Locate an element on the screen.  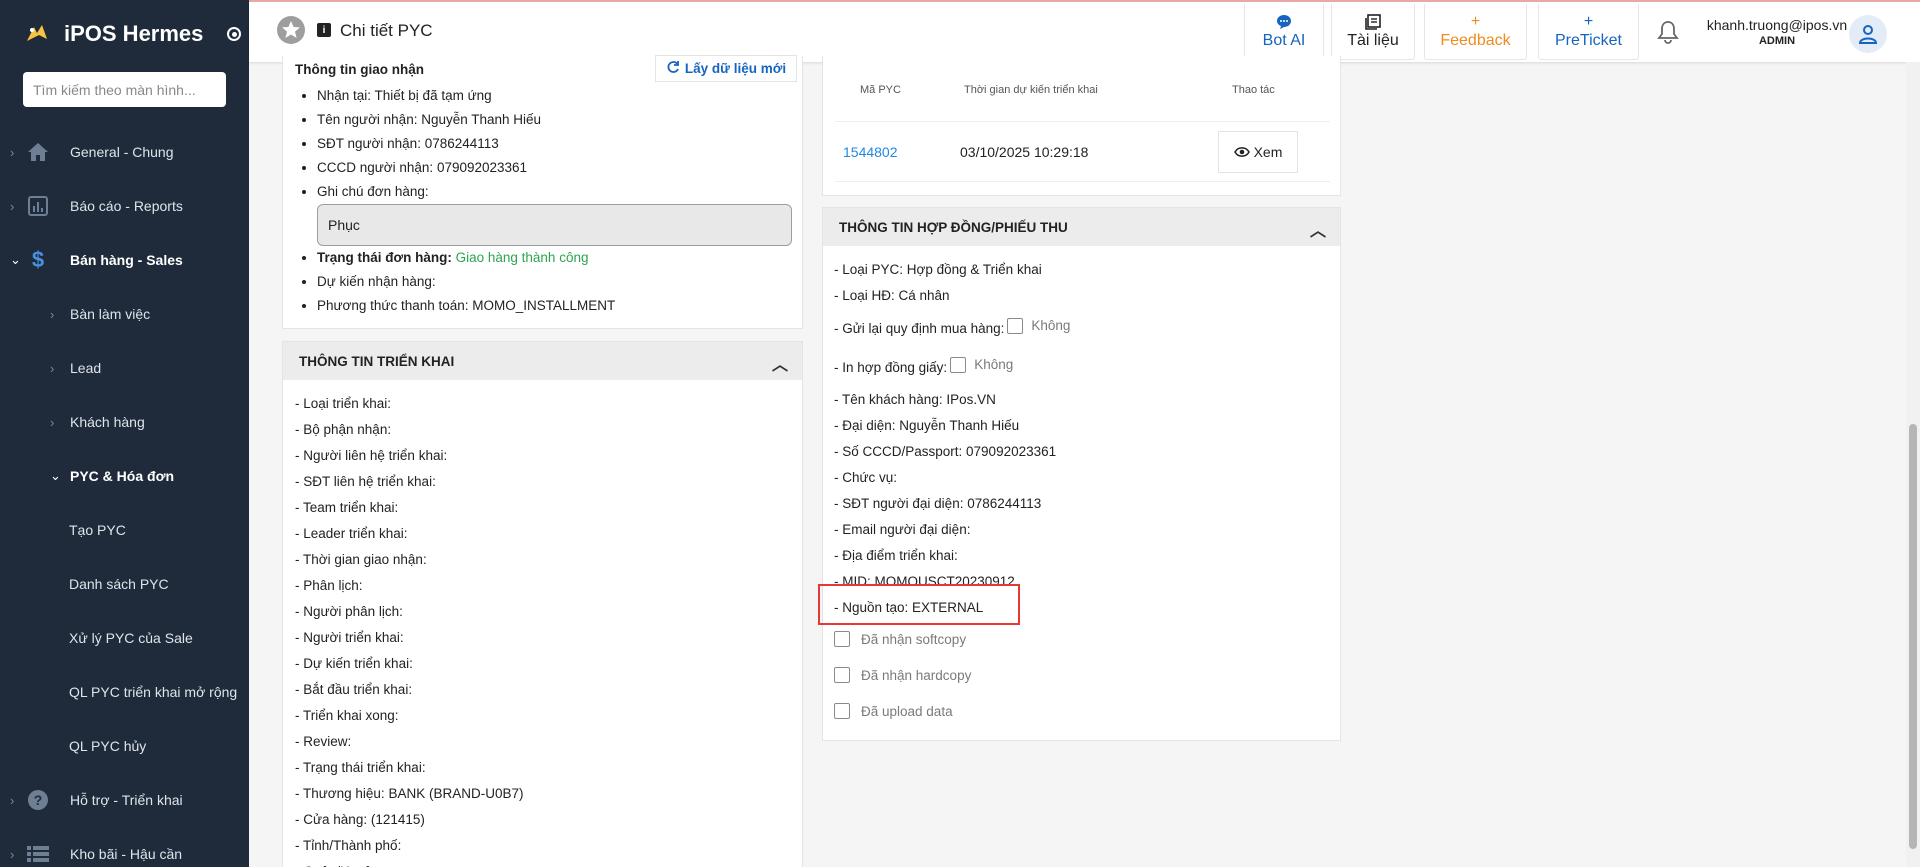
preticket-label: PreTicket is located at coordinates (1588, 40).